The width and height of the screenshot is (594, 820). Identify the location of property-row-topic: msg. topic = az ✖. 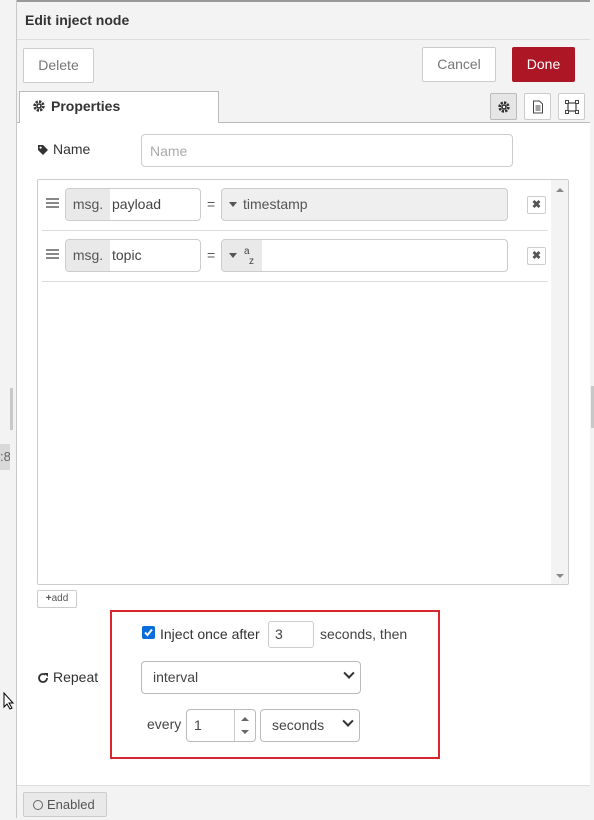
(295, 256).